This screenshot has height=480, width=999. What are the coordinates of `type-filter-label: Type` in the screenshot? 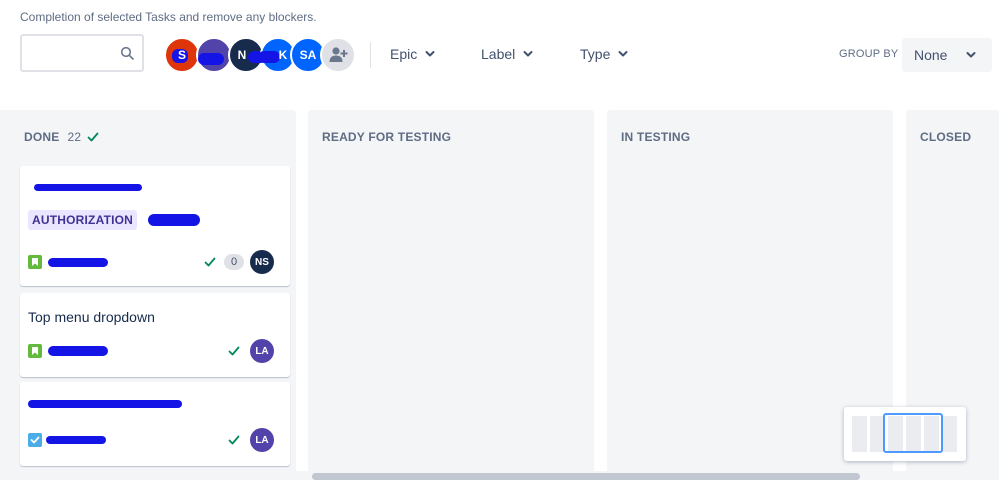 It's located at (595, 54).